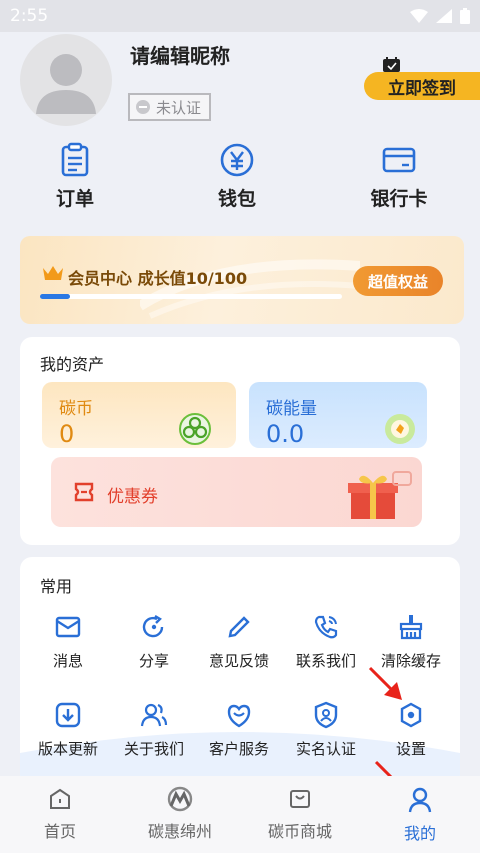  What do you see at coordinates (74, 199) in the screenshot?
I see `orders-label: 订单` at bounding box center [74, 199].